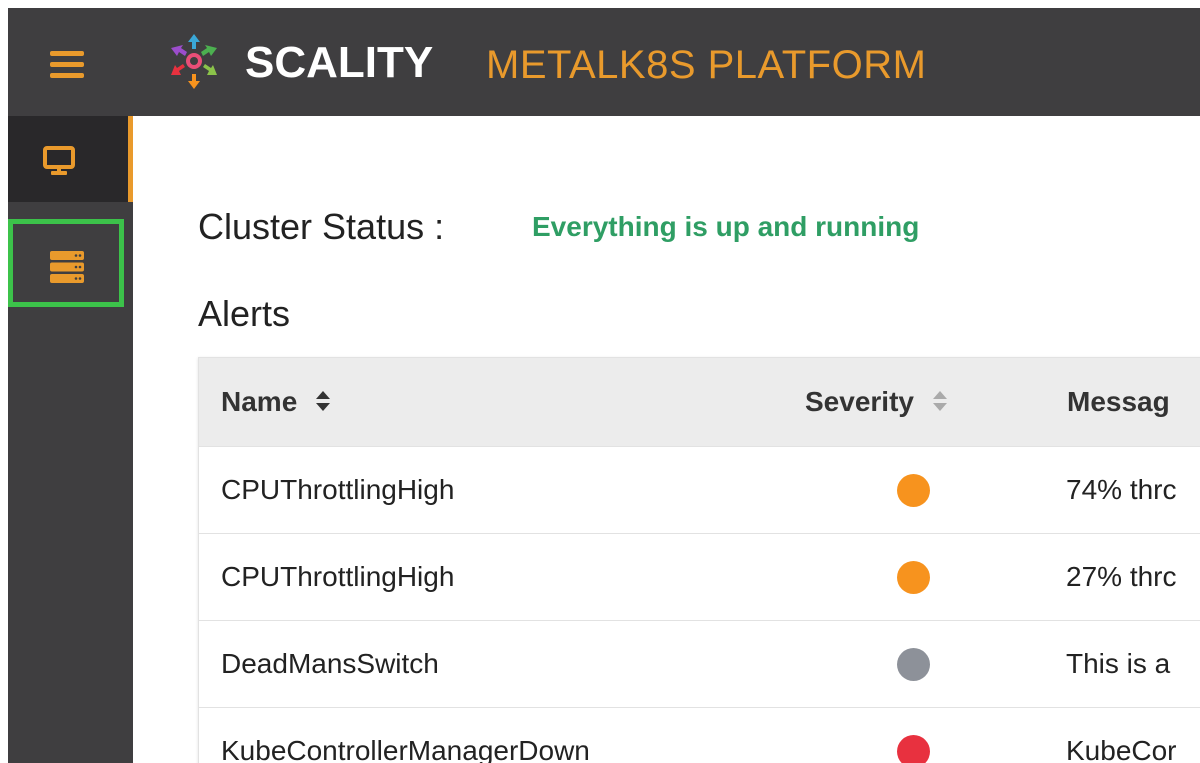  I want to click on column-header-severity: Severity, so click(876, 402).